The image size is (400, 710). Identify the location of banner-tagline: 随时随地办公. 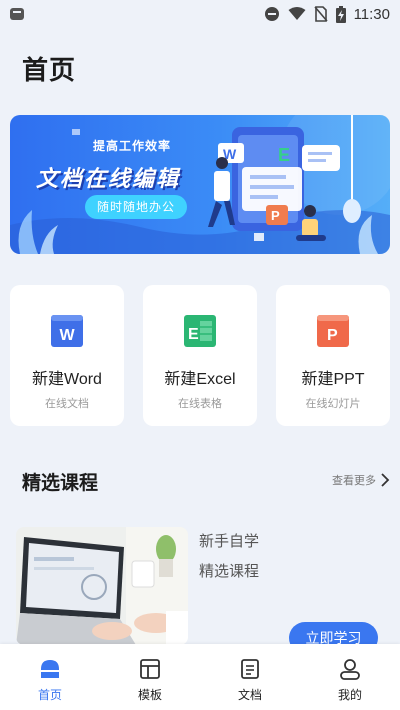
(136, 207).